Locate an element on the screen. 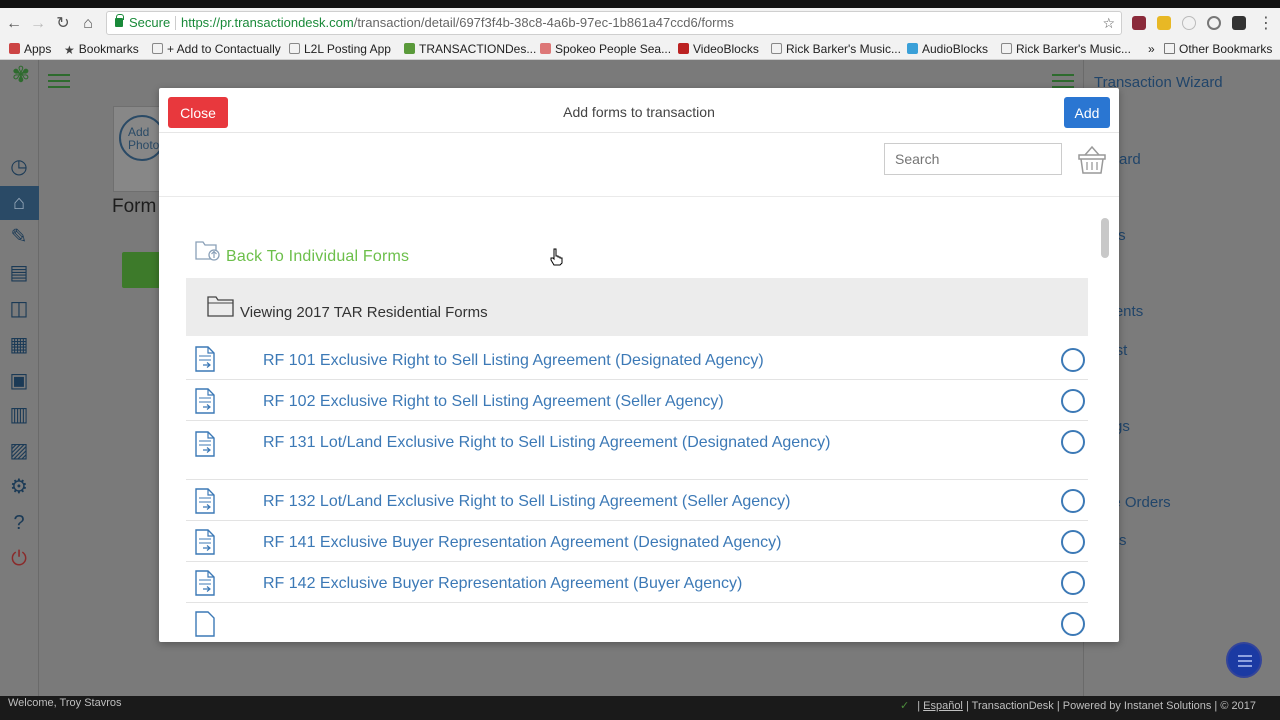 Image resolution: width=1280 pixels, height=720 pixels. building-icon: ▥ is located at coordinates (19, 415).